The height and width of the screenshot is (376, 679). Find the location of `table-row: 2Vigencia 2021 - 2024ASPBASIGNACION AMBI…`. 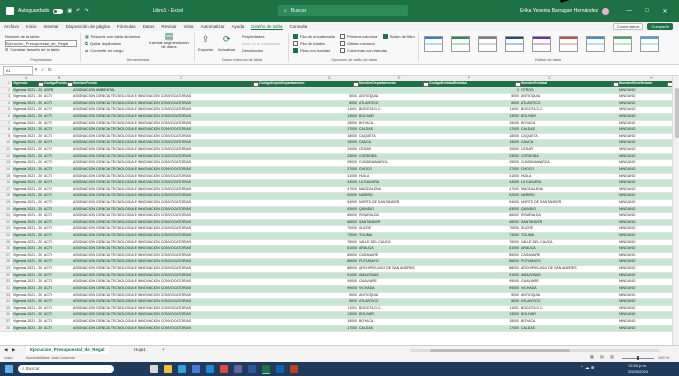

table-row: 2Vigencia 2021 - 2024ASPBASIGNACION AMBI… is located at coordinates (336, 91).